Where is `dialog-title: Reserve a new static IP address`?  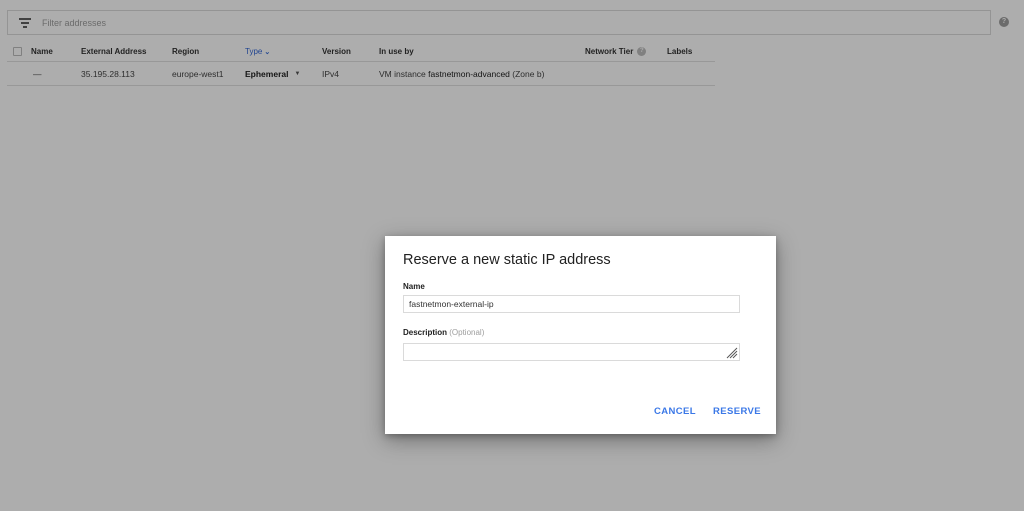 dialog-title: Reserve a new static IP address is located at coordinates (507, 260).